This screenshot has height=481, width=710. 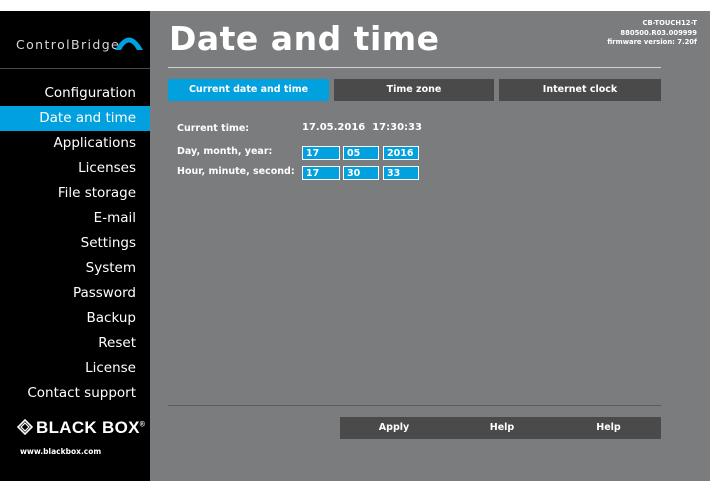 I want to click on sidebar-item-email: E-mail, so click(x=75, y=218).